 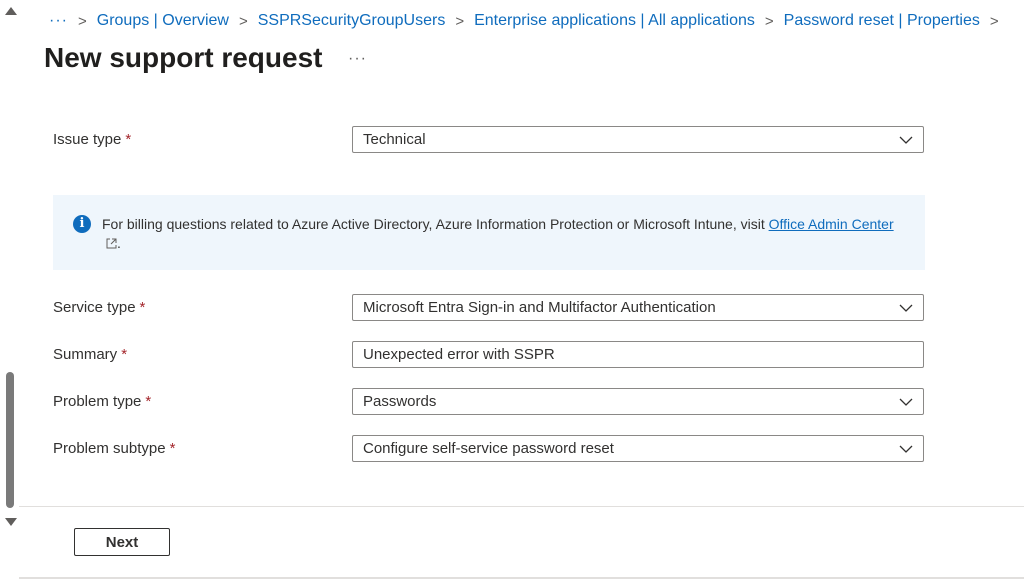 I want to click on service-type-label: Service type *, so click(x=99, y=307).